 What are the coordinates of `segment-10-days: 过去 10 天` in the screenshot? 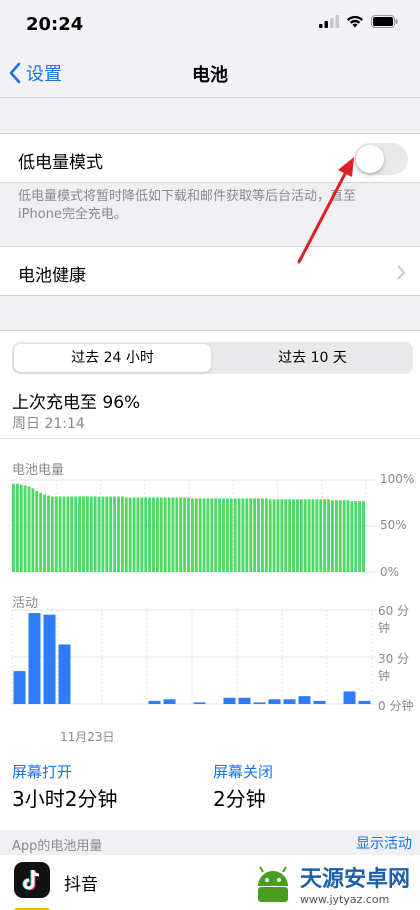 It's located at (312, 358).